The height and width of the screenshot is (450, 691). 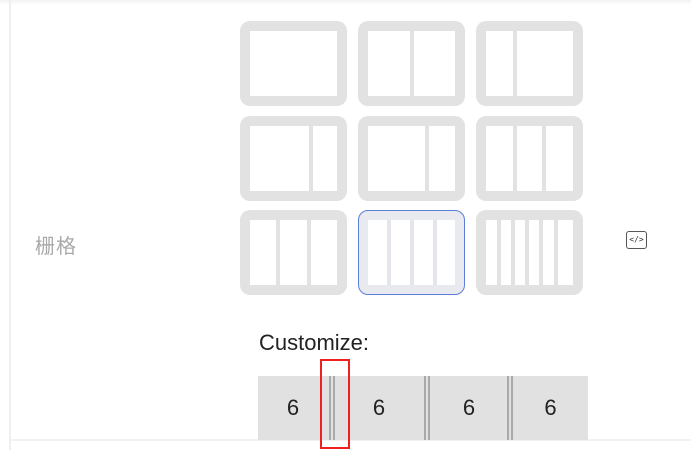 I want to click on code-icon: </>, so click(x=636, y=240).